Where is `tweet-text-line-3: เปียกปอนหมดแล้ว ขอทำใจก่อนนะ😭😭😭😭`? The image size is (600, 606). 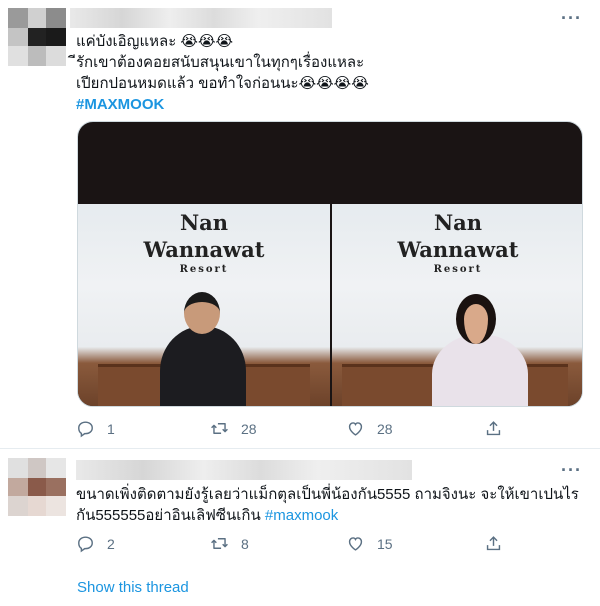
tweet-text-line-3: เปียกปอนหมดแล้ว ขอทำใจก่อนนะ😭😭😭😭 is located at coordinates (222, 83).